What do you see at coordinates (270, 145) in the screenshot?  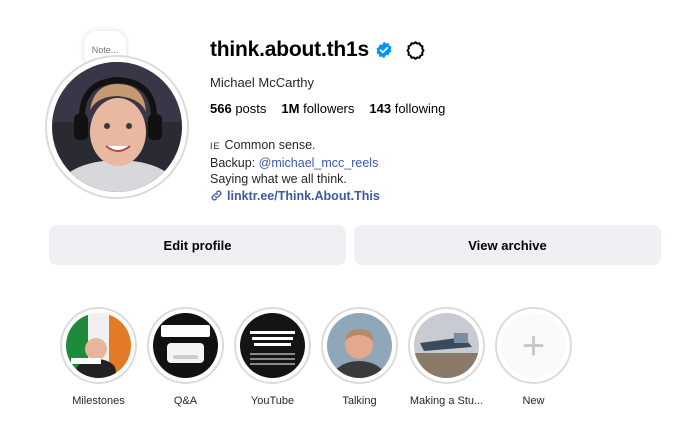 I see `bio-line-1-text: Common sense.` at bounding box center [270, 145].